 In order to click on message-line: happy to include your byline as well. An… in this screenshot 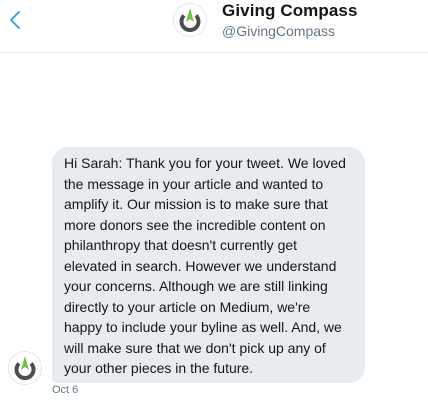, I will do `click(203, 327)`.